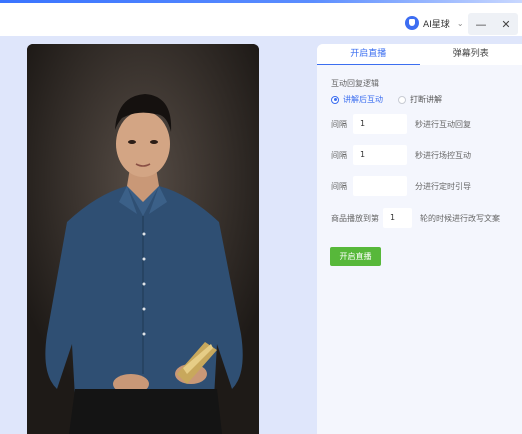  Describe the element at coordinates (380, 155) in the screenshot. I see `control-interval-input: 1` at that location.